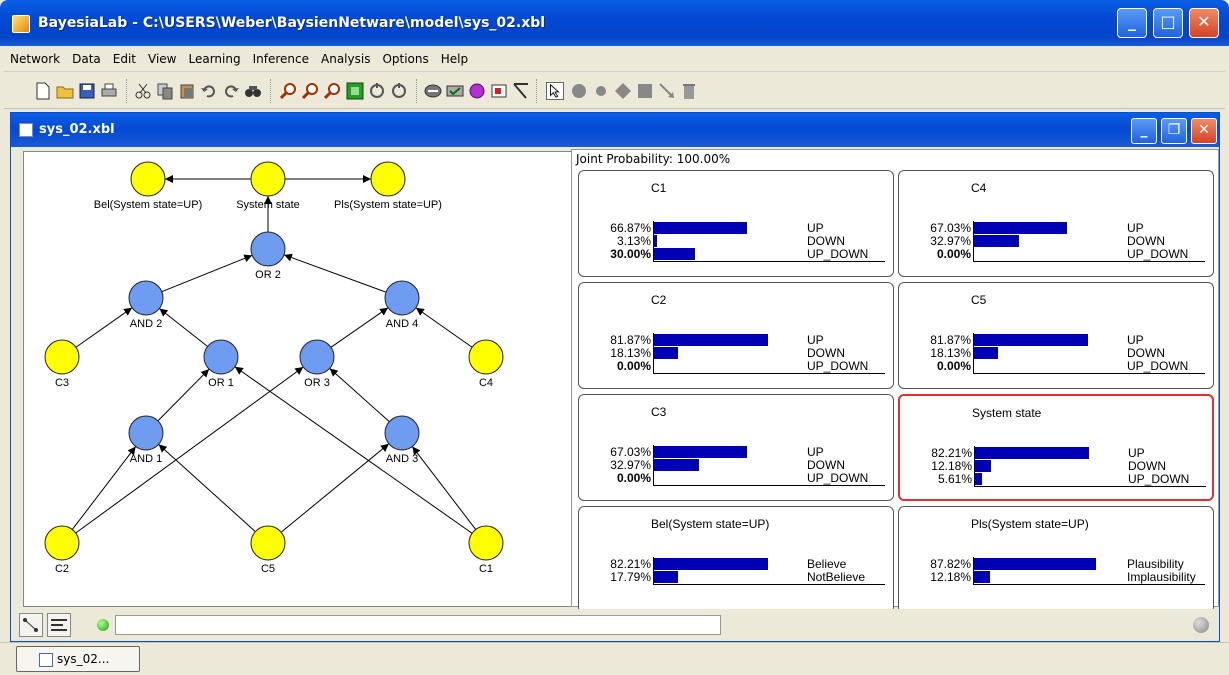 The image size is (1229, 675). I want to click on menu-data: Data, so click(86, 56).